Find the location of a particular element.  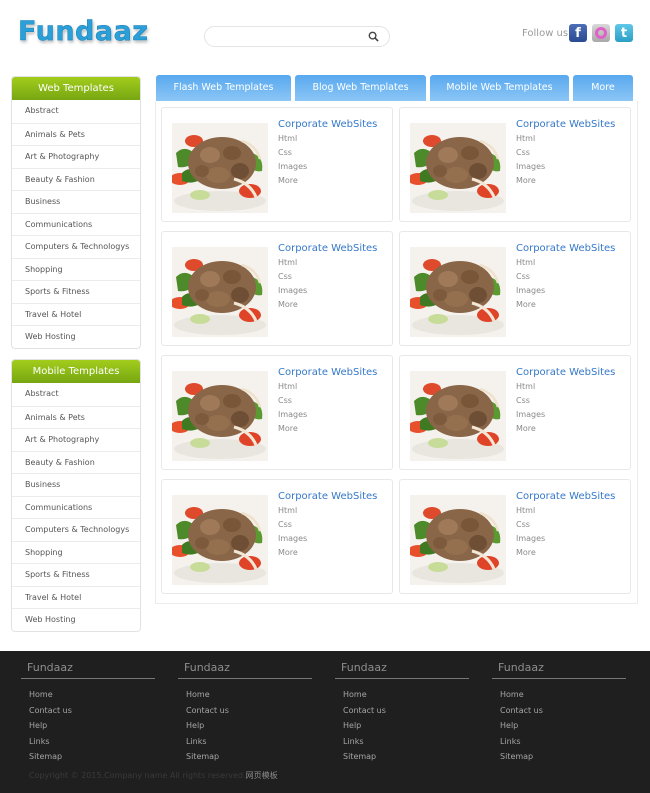

copyright-link: 网页模板 is located at coordinates (262, 775).